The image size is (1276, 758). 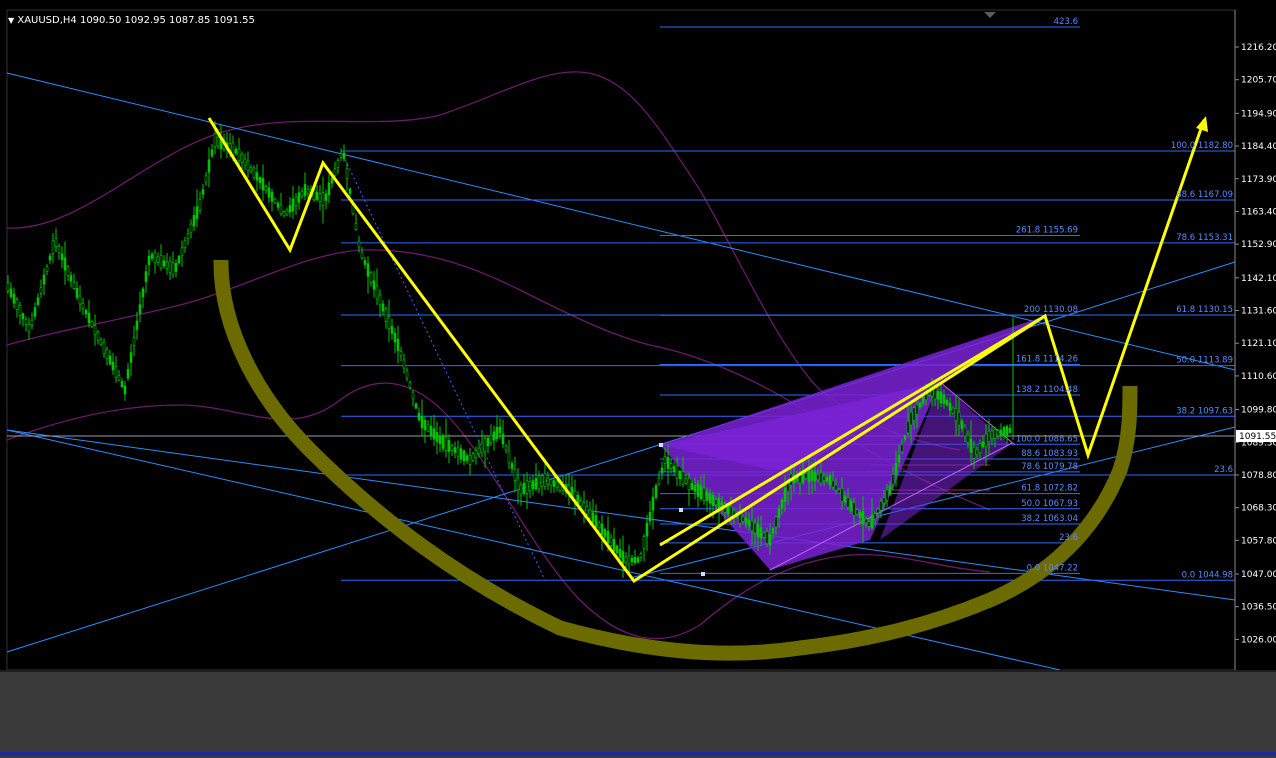 I want to click on fib-label-right: 88.6 1167.09, so click(x=1204, y=195).